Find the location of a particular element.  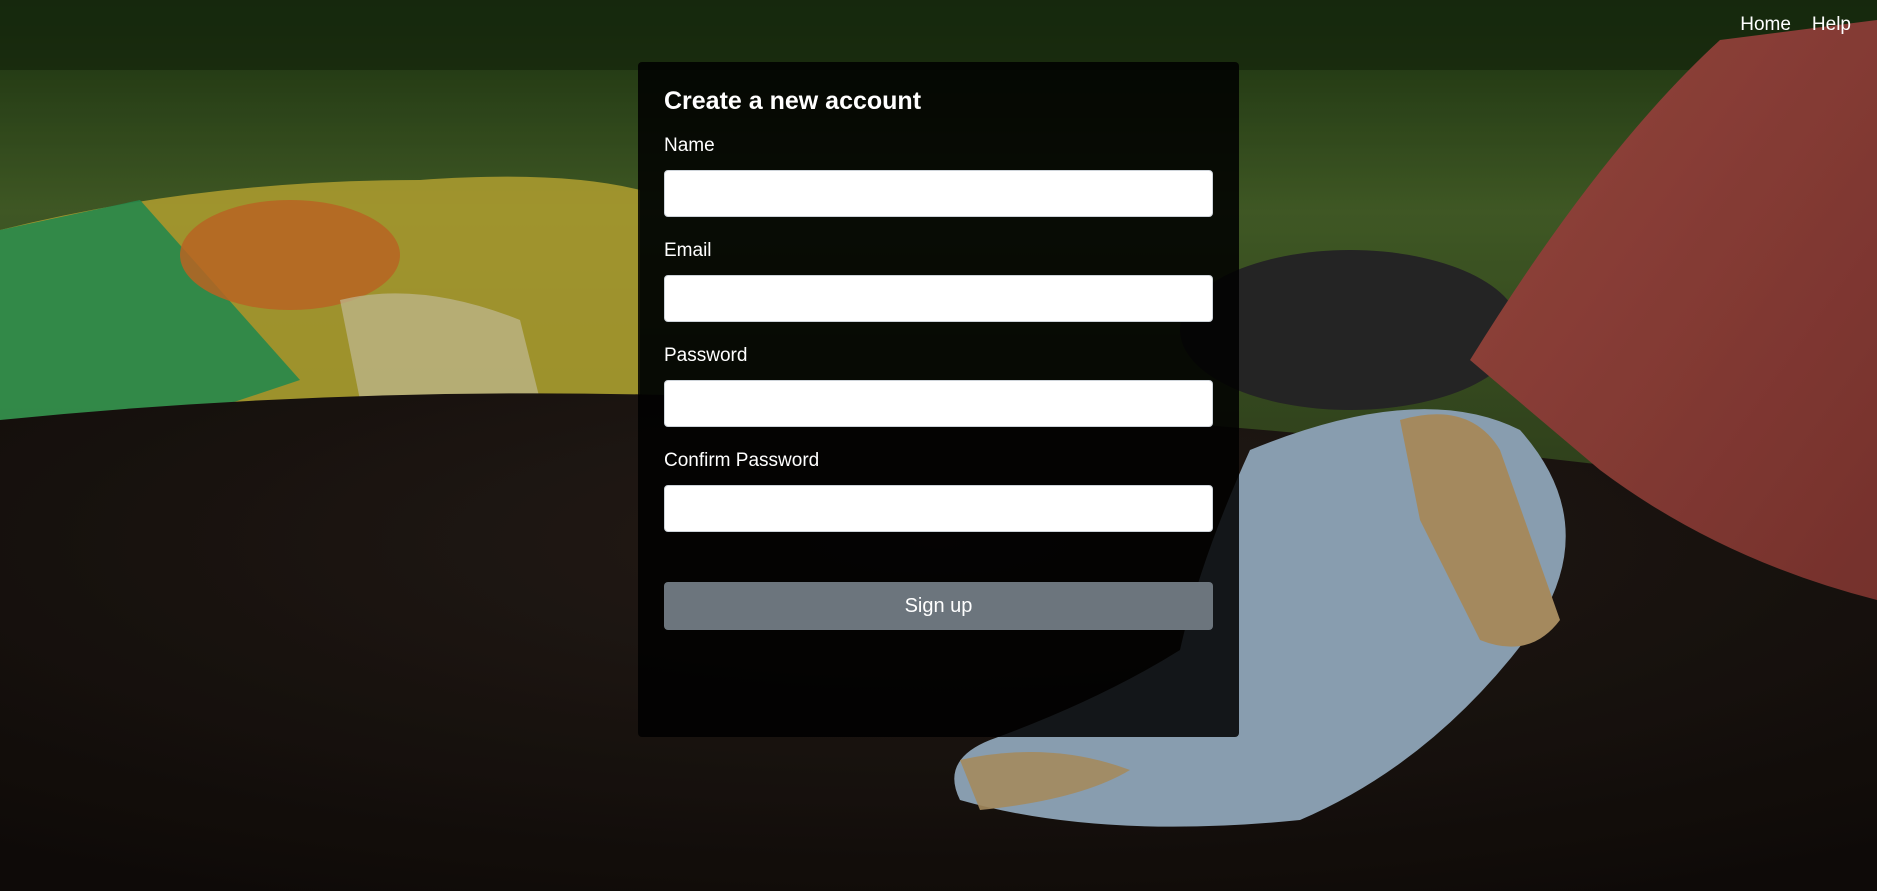

password-input is located at coordinates (938, 403).